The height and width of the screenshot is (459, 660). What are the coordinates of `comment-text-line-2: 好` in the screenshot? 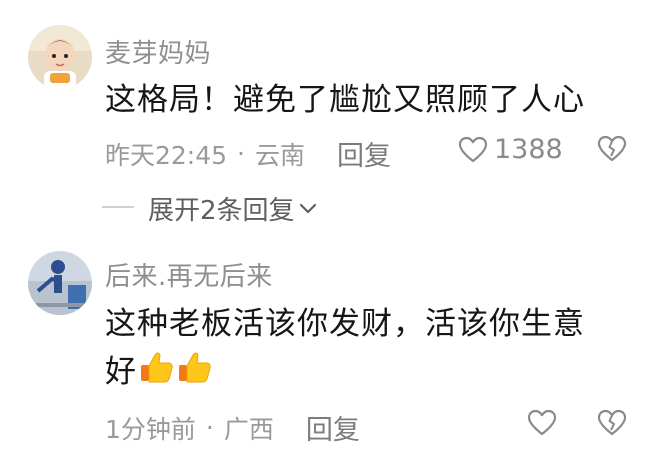 It's located at (159, 373).